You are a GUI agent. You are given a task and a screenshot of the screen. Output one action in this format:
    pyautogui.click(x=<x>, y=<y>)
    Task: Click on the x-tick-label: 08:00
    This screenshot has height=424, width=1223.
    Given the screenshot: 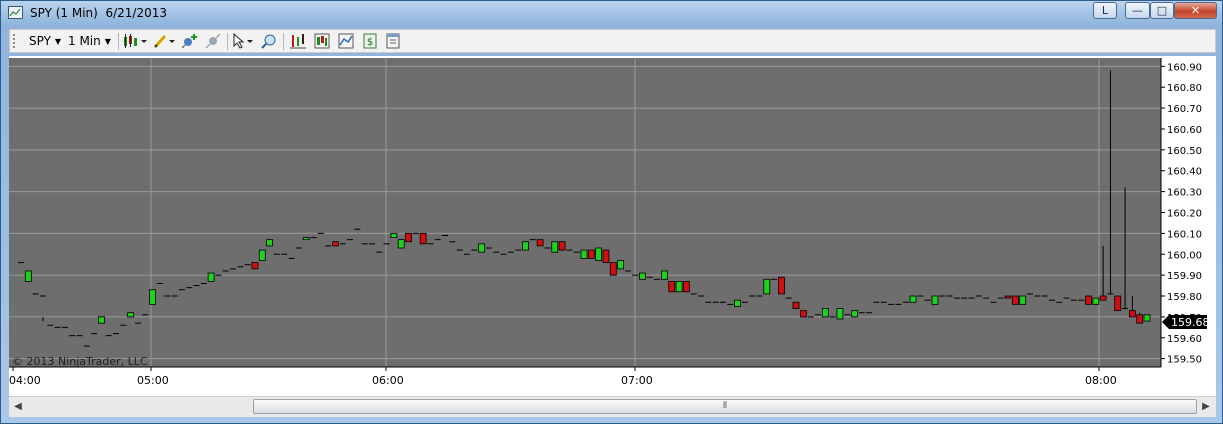 What is the action you would take?
    pyautogui.click(x=1101, y=380)
    